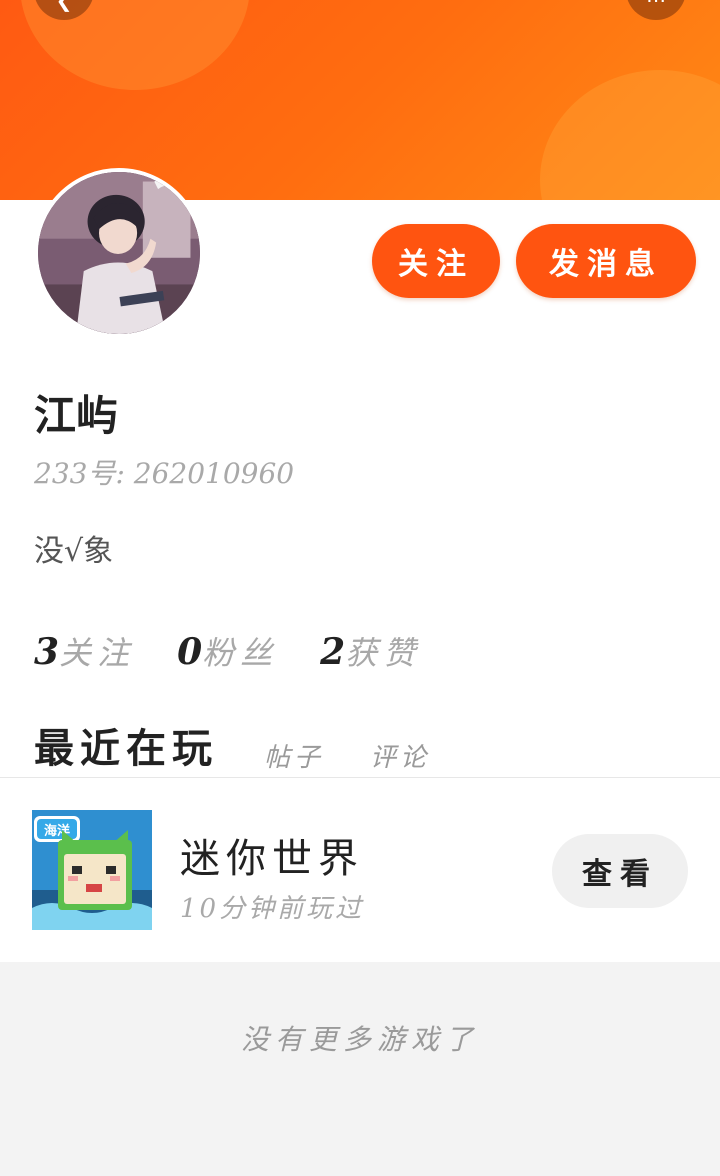 The width and height of the screenshot is (720, 1176). What do you see at coordinates (606, 261) in the screenshot?
I see `send-message-button: 发消息` at bounding box center [606, 261].